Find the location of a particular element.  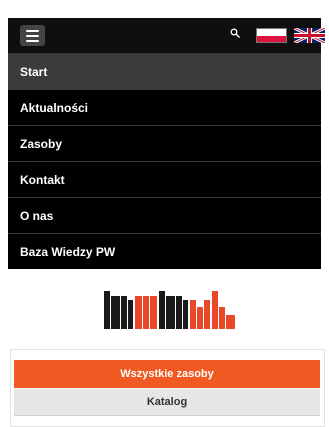

nav-item-zasoby: Zasoby is located at coordinates (164, 143).